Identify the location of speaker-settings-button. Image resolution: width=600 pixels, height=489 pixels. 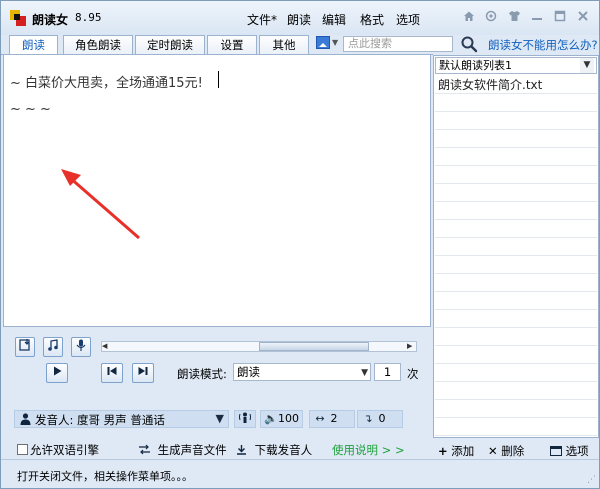
(245, 419).